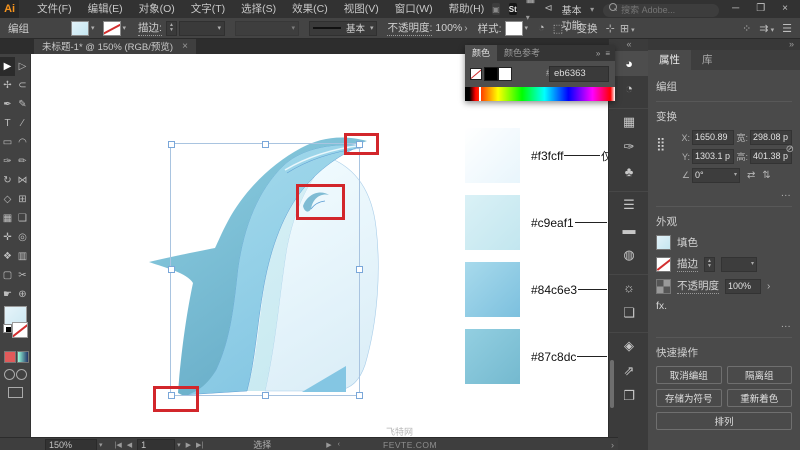 The image size is (800, 450). I want to click on expand-panels-icon: «, so click(629, 44).